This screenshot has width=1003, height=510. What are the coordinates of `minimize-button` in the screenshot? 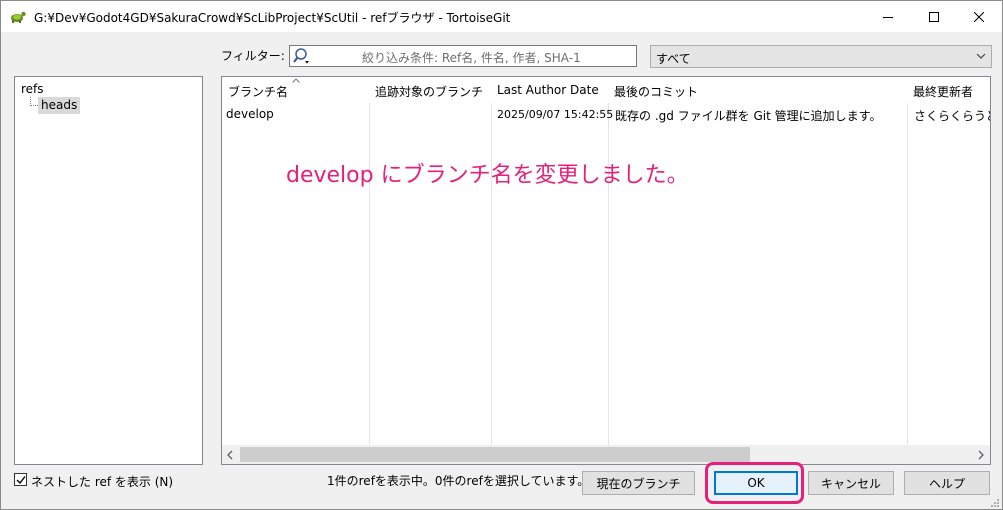 It's located at (888, 16).